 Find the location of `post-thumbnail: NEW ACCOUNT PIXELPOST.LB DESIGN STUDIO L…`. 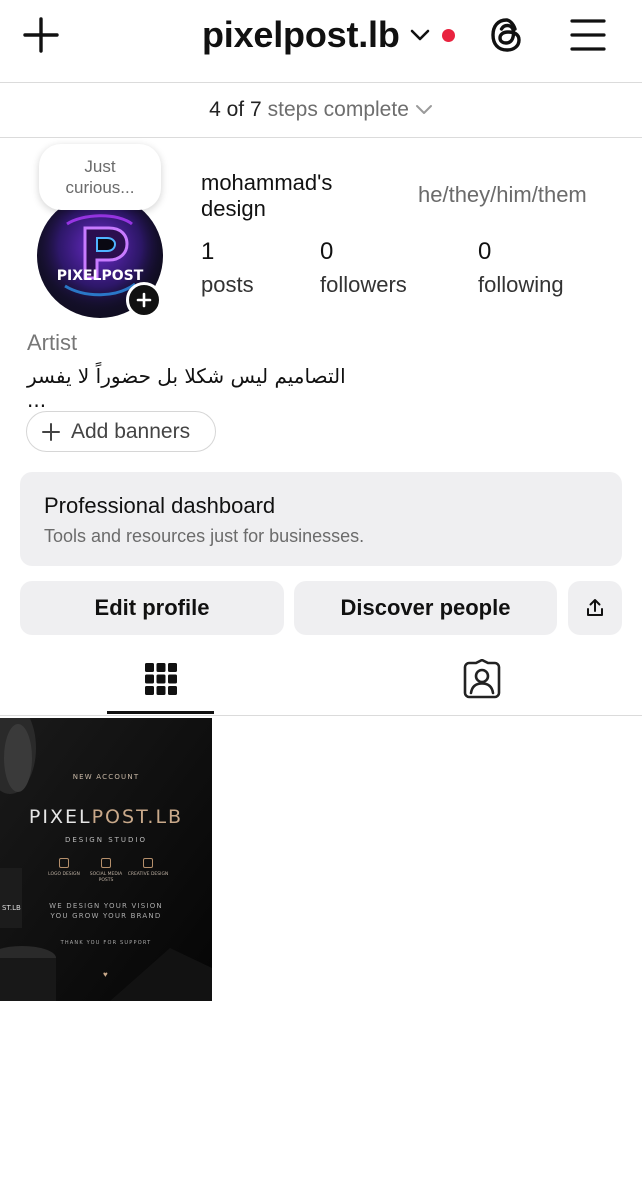

post-thumbnail: NEW ACCOUNT PIXELPOST.LB DESIGN STUDIO L… is located at coordinates (106, 859).